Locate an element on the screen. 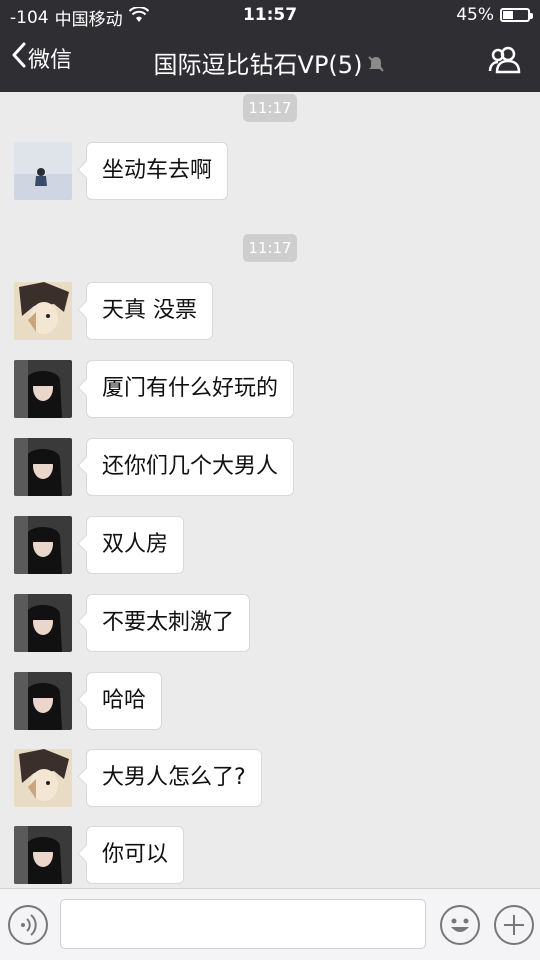 The width and height of the screenshot is (540, 960). chat-title-wrap: 国际逗比钻石VP(5) is located at coordinates (270, 62).